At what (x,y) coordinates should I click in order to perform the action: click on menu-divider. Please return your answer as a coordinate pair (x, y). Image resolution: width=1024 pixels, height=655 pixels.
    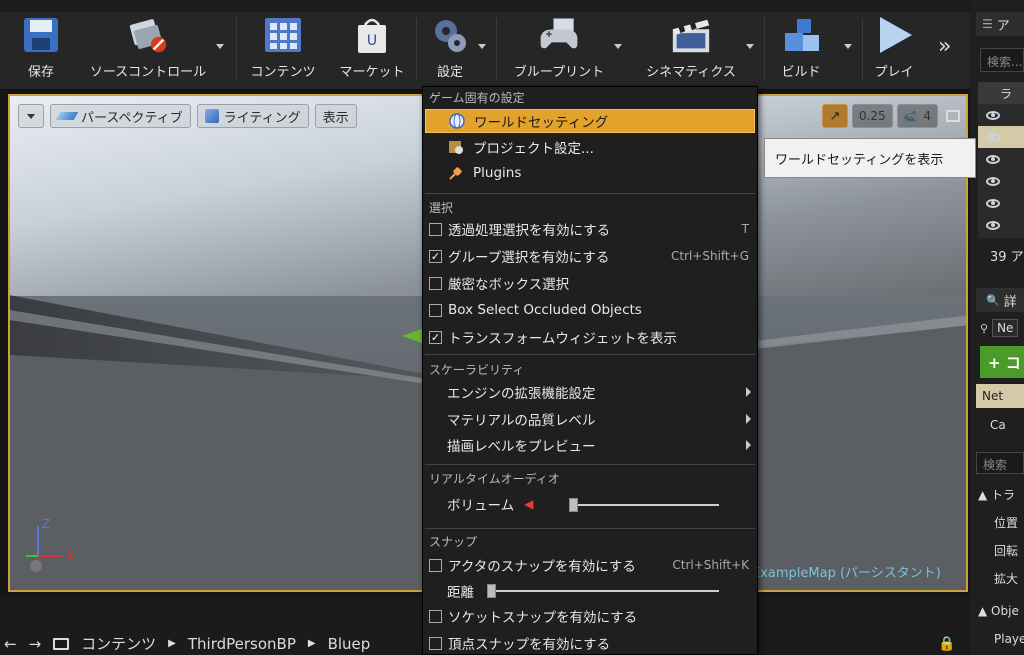
    Looking at the image, I should click on (590, 464).